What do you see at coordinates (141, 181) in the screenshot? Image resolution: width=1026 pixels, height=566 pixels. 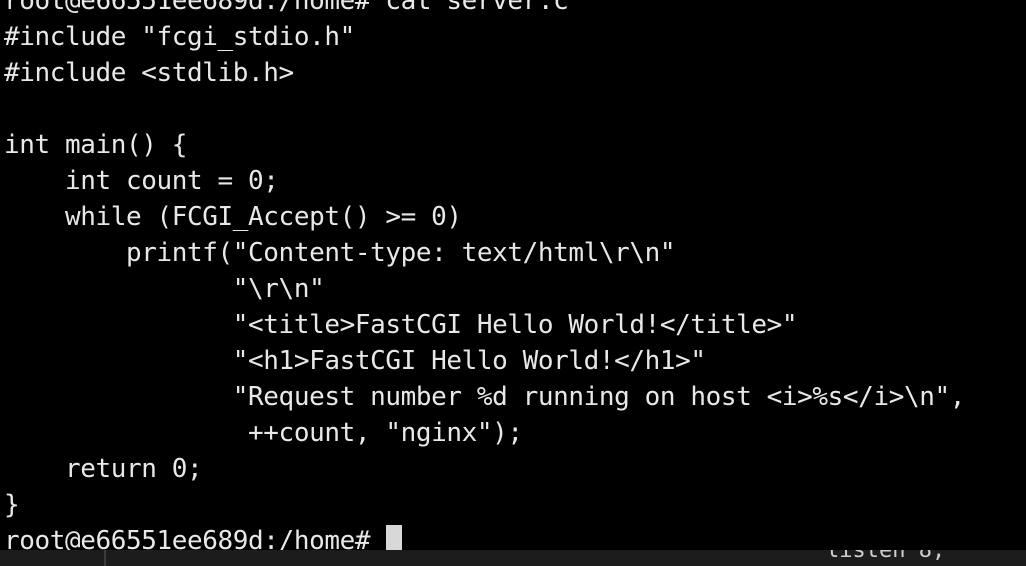 I see `terminal-line: int count = 0;` at bounding box center [141, 181].